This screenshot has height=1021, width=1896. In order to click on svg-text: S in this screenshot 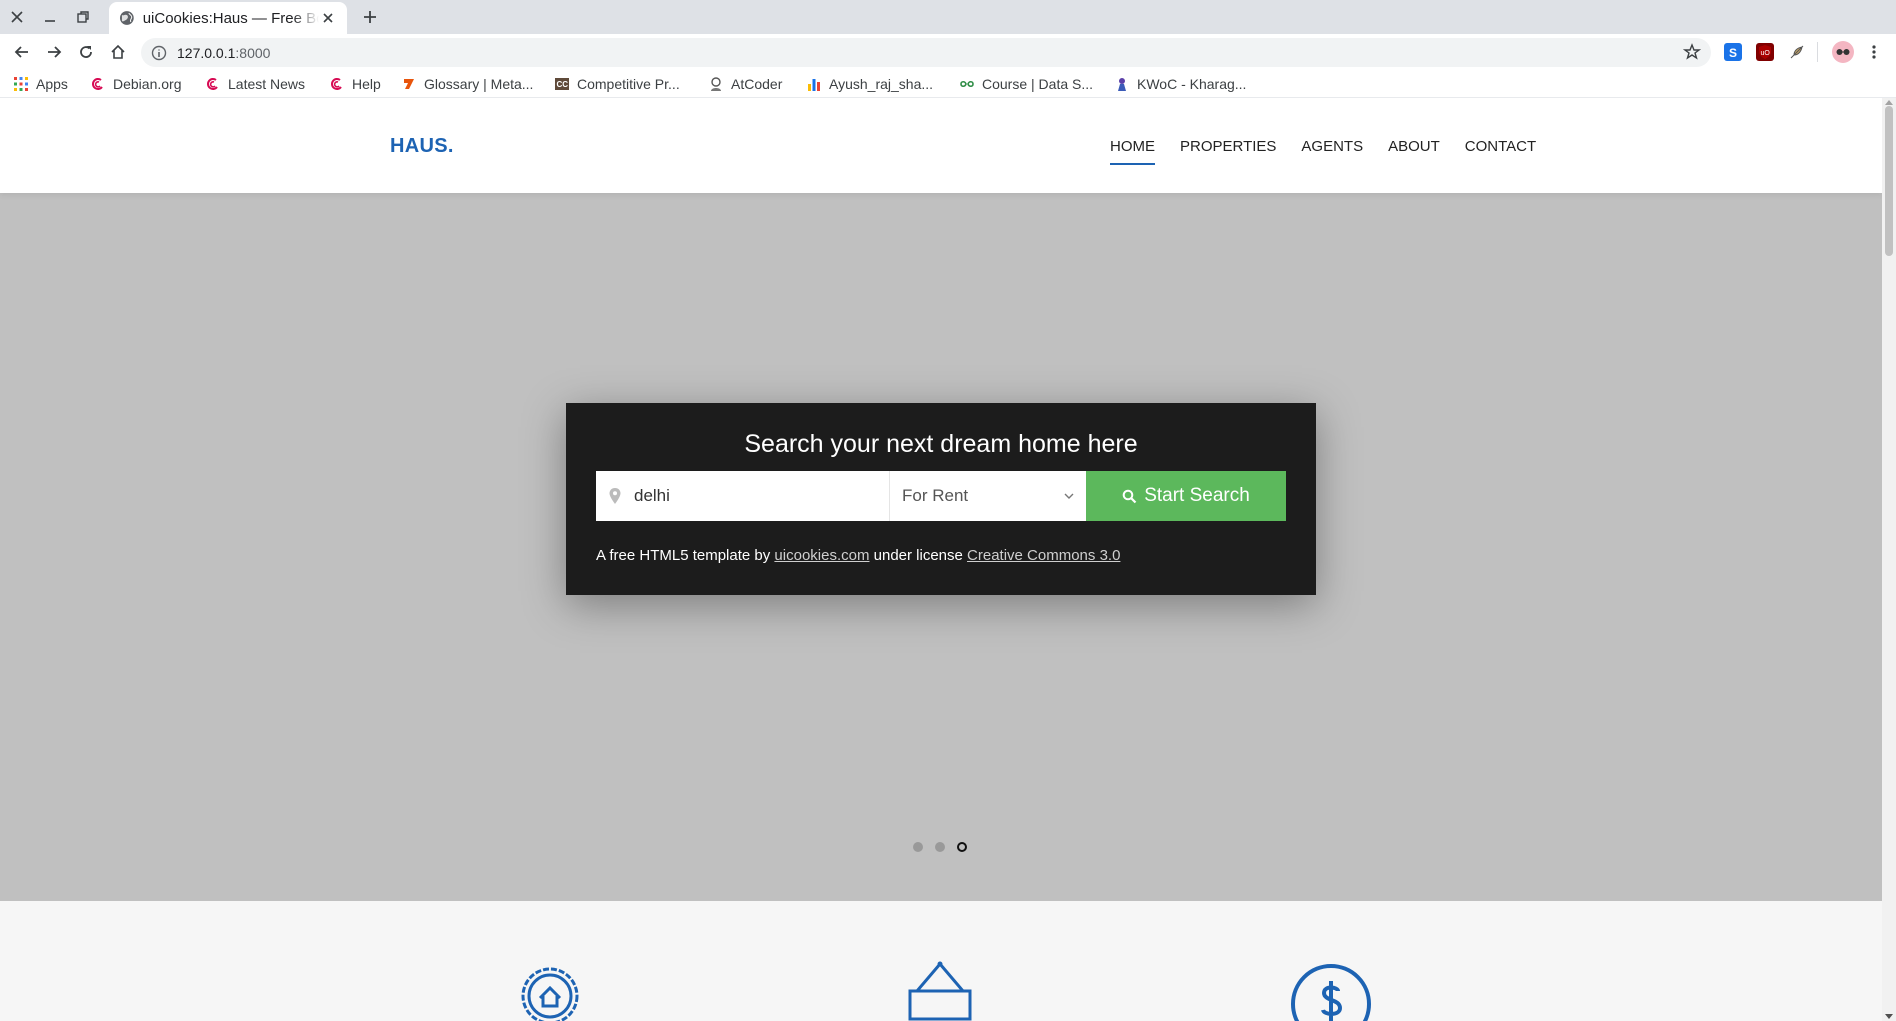, I will do `click(1733, 53)`.